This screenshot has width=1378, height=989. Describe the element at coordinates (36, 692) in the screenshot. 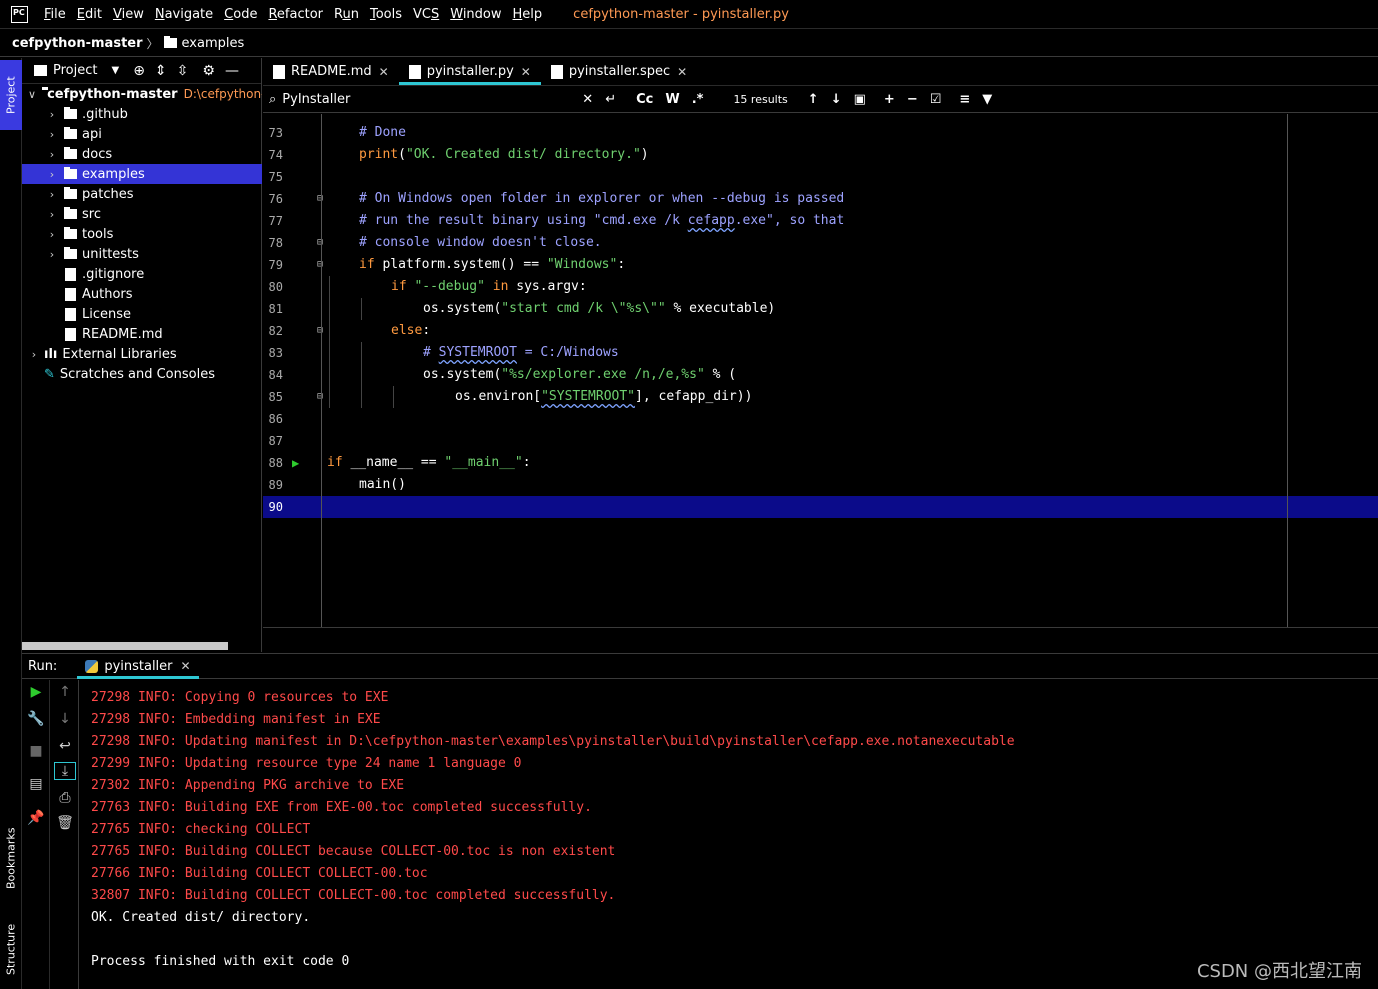

I see `rerun-icon: ▶` at that location.